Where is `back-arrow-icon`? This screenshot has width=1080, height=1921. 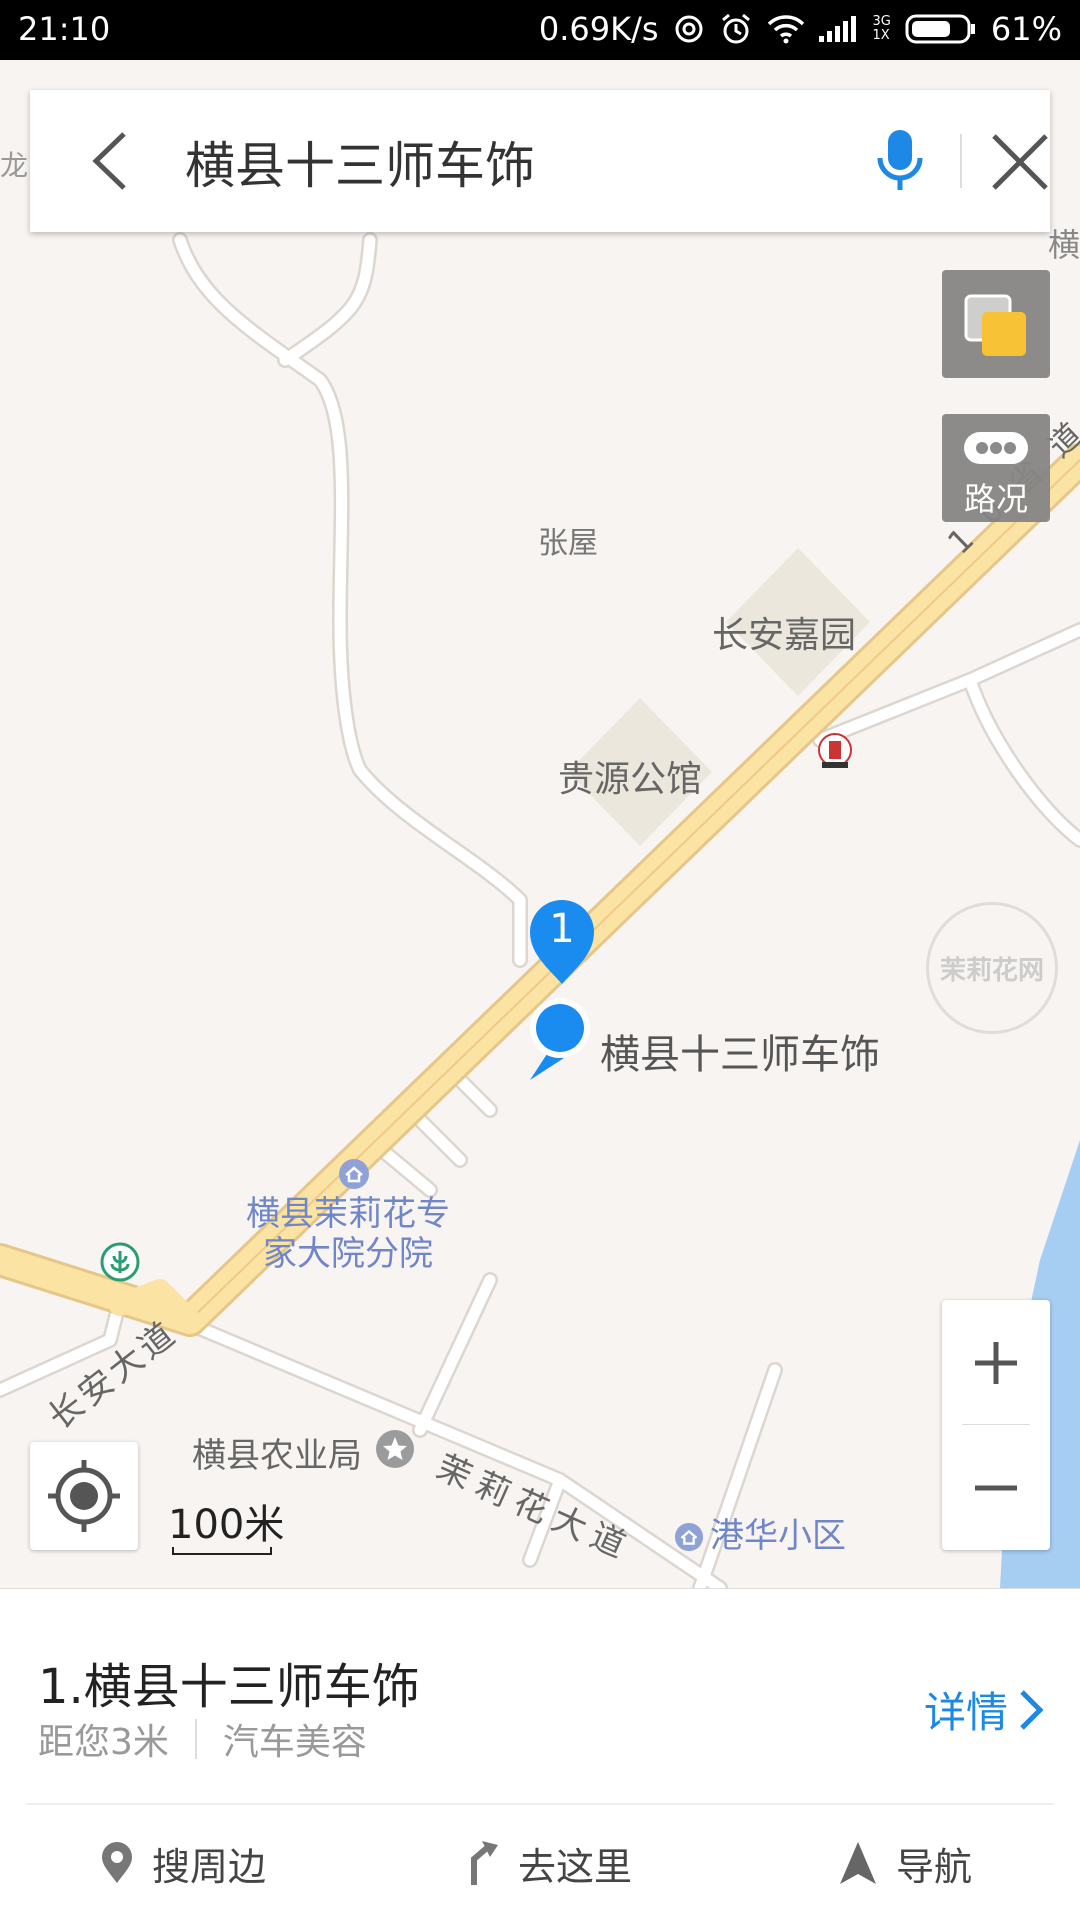 back-arrow-icon is located at coordinates (109, 161).